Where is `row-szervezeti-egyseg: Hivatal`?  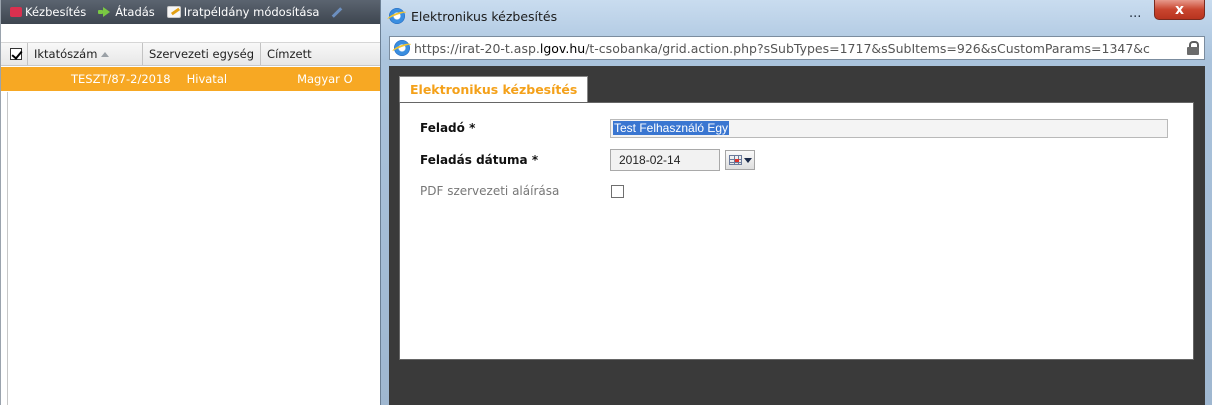 row-szervezeti-egyseg: Hivatal is located at coordinates (207, 79).